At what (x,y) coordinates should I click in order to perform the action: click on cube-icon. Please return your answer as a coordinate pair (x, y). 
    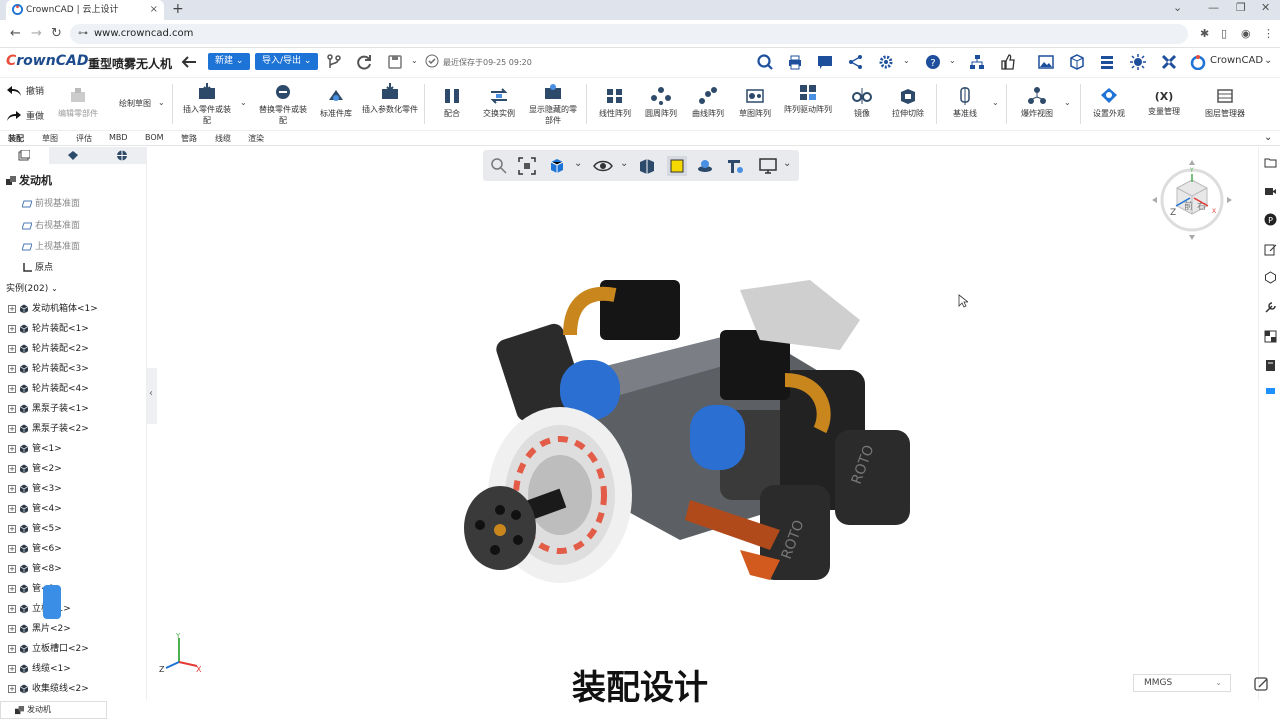
    Looking at the image, I should click on (1270, 277).